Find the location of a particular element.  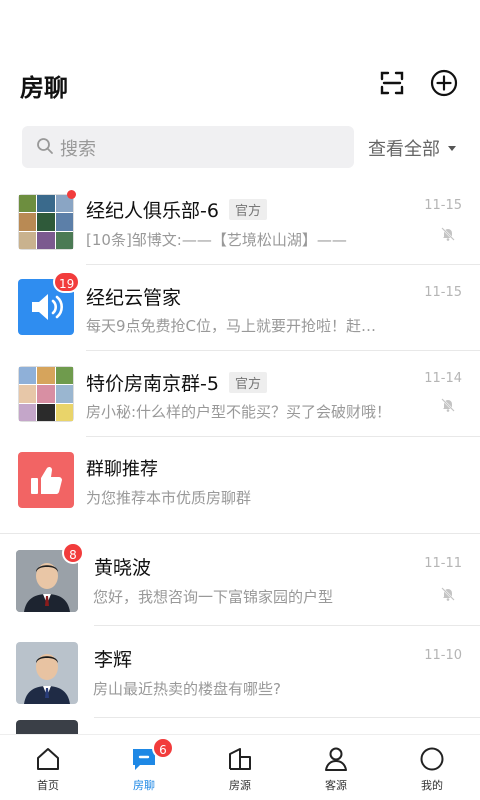

add-circle-icon is located at coordinates (444, 83).